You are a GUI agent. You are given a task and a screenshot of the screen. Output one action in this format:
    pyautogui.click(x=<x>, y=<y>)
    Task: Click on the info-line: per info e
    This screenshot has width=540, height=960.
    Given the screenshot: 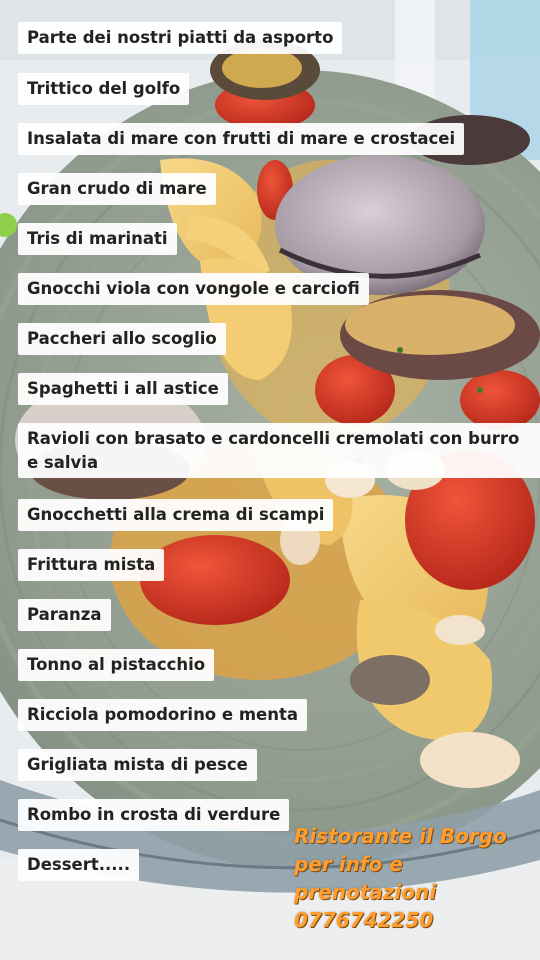 What is the action you would take?
    pyautogui.click(x=348, y=864)
    